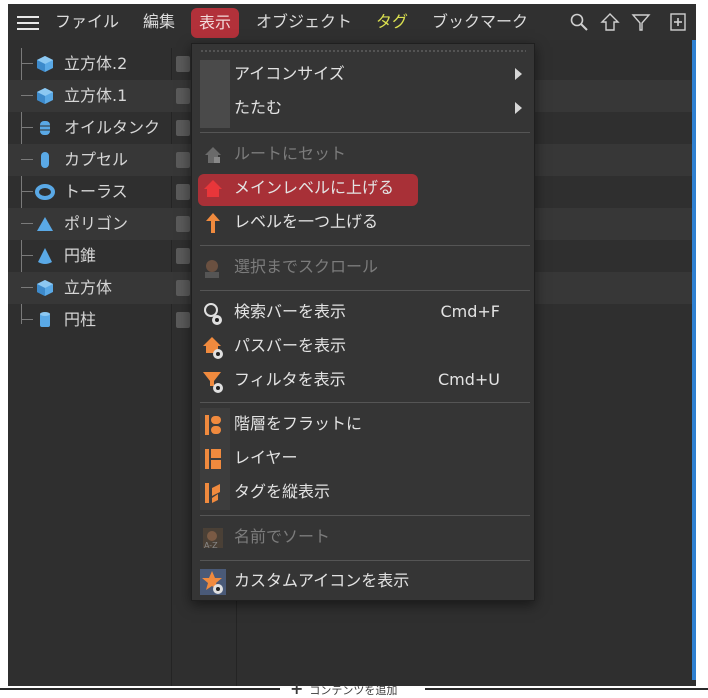 The image size is (708, 698). Describe the element at coordinates (641, 22) in the screenshot. I see `filter-icon` at that location.